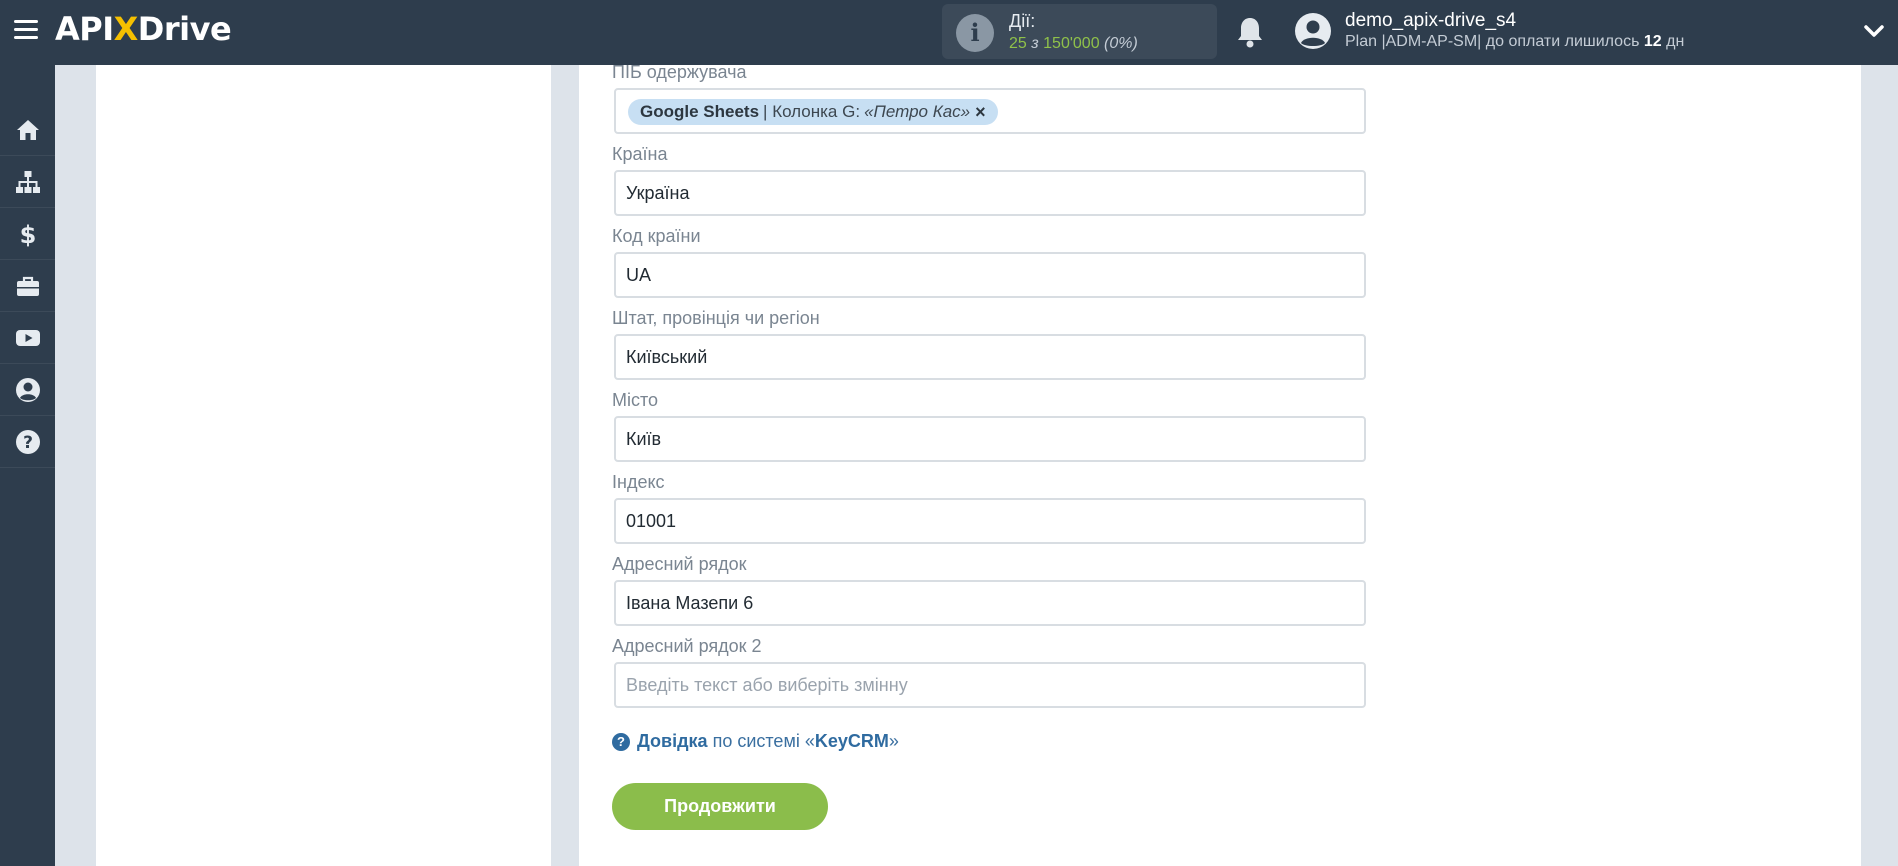 The width and height of the screenshot is (1898, 866). I want to click on zip-label: Індекс, so click(638, 482).